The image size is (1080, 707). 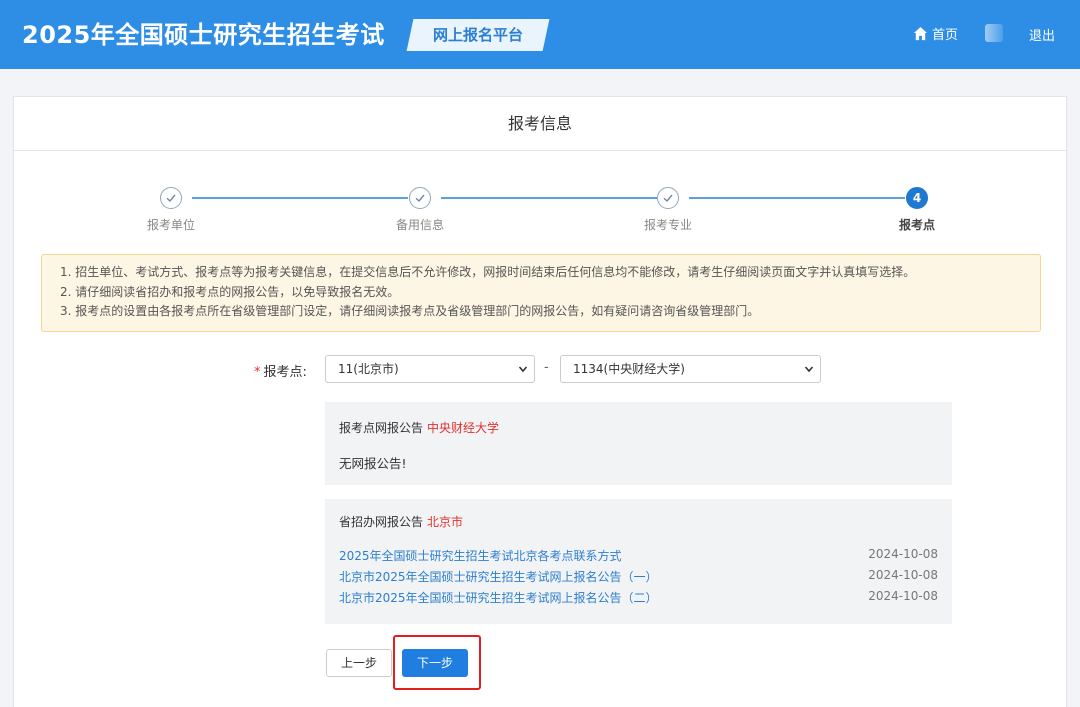 What do you see at coordinates (373, 463) in the screenshot?
I see `site-announcement-body: 无网报公告!` at bounding box center [373, 463].